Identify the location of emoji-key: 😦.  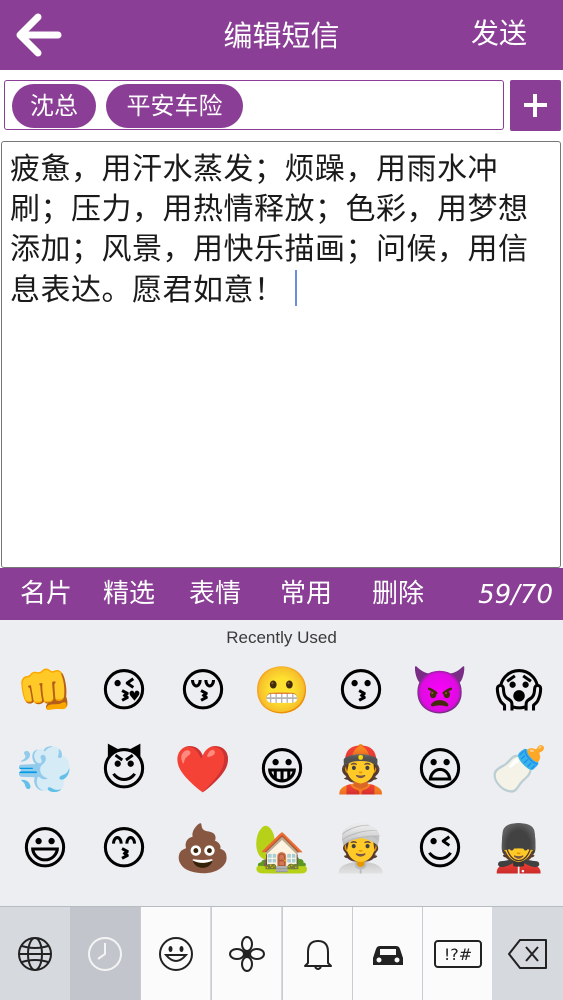
(440, 769).